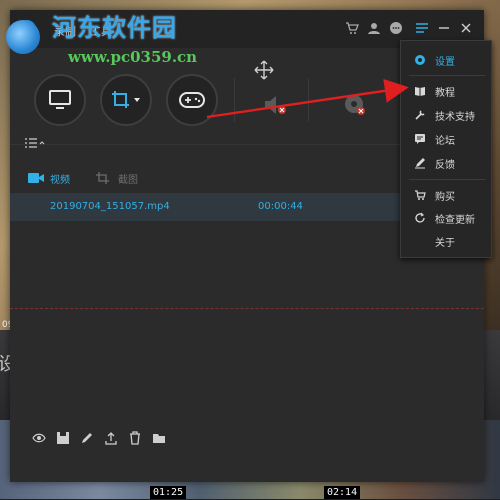 The height and width of the screenshot is (500, 500). I want to click on screenshot-icon, so click(104, 178).